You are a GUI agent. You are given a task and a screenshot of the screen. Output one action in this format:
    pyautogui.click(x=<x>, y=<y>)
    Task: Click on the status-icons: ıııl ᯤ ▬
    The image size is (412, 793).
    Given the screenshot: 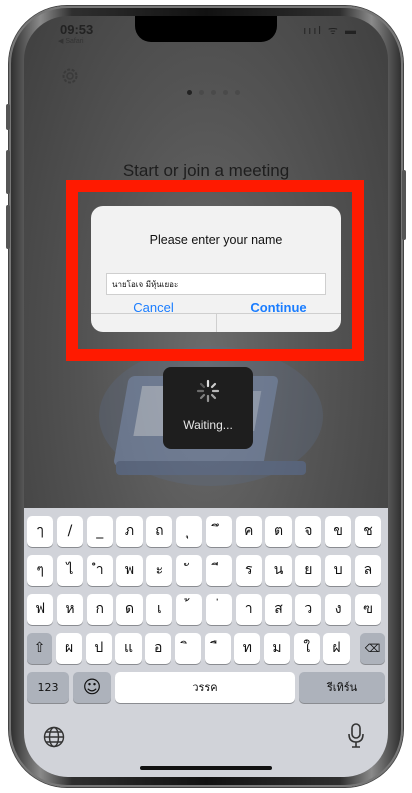 What is the action you would take?
    pyautogui.click(x=330, y=31)
    